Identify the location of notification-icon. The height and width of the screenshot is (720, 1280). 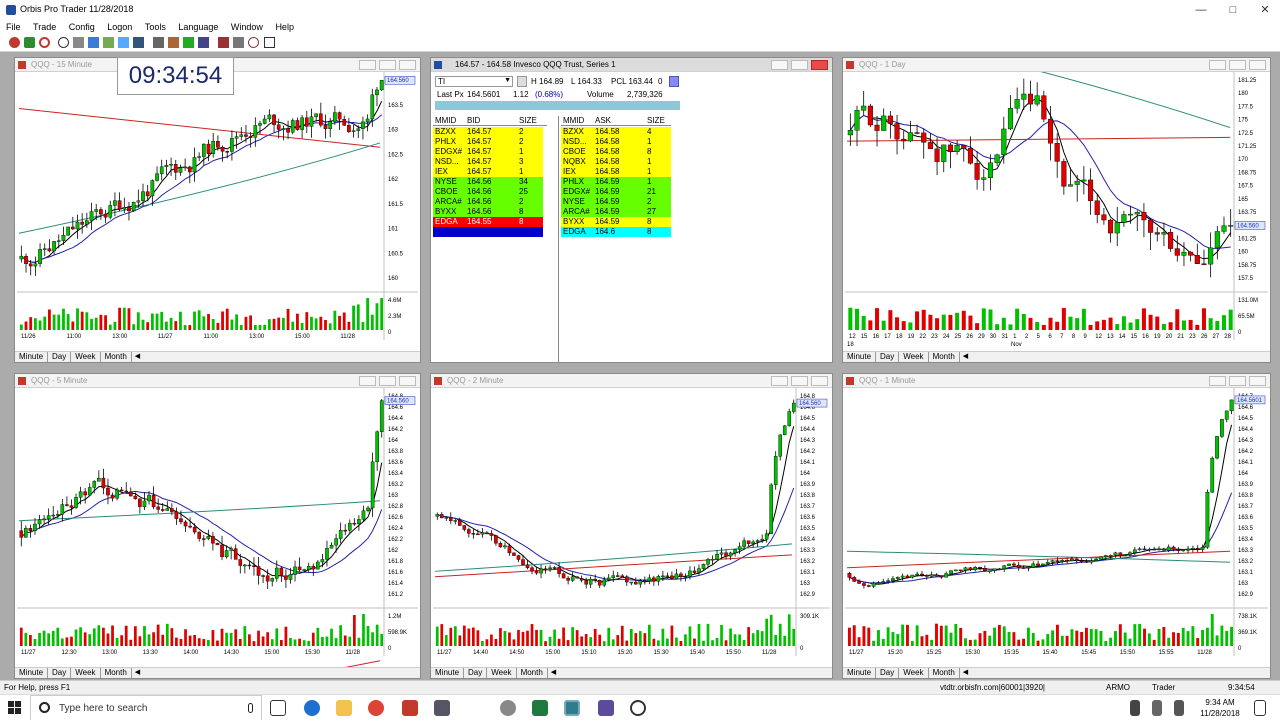
(1260, 708).